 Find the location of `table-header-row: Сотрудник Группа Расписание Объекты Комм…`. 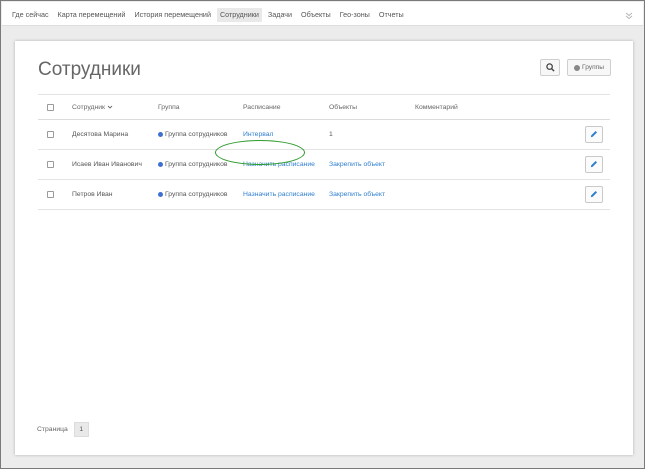

table-header-row: Сотрудник Группа Расписание Объекты Комм… is located at coordinates (324, 107).